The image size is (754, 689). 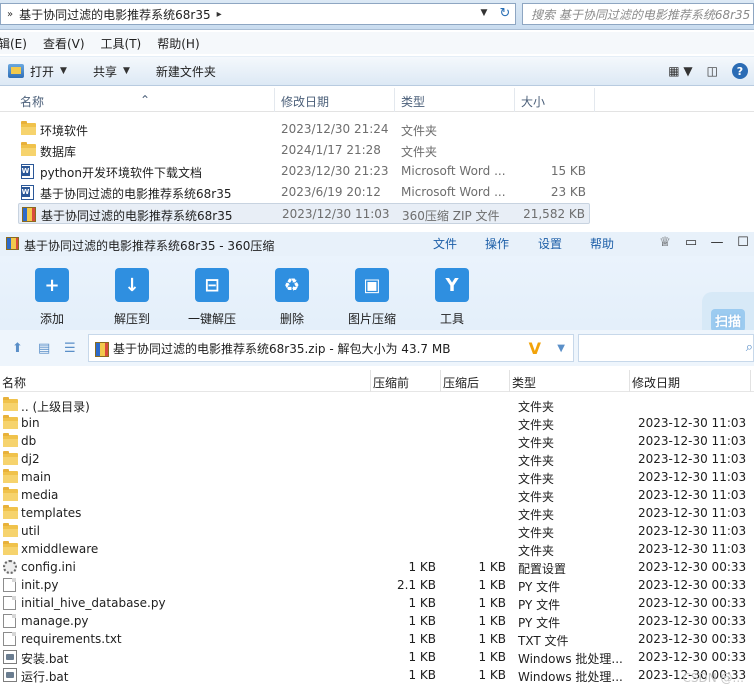 I want to click on menu-edit: 编辑(E), so click(x=13, y=43).